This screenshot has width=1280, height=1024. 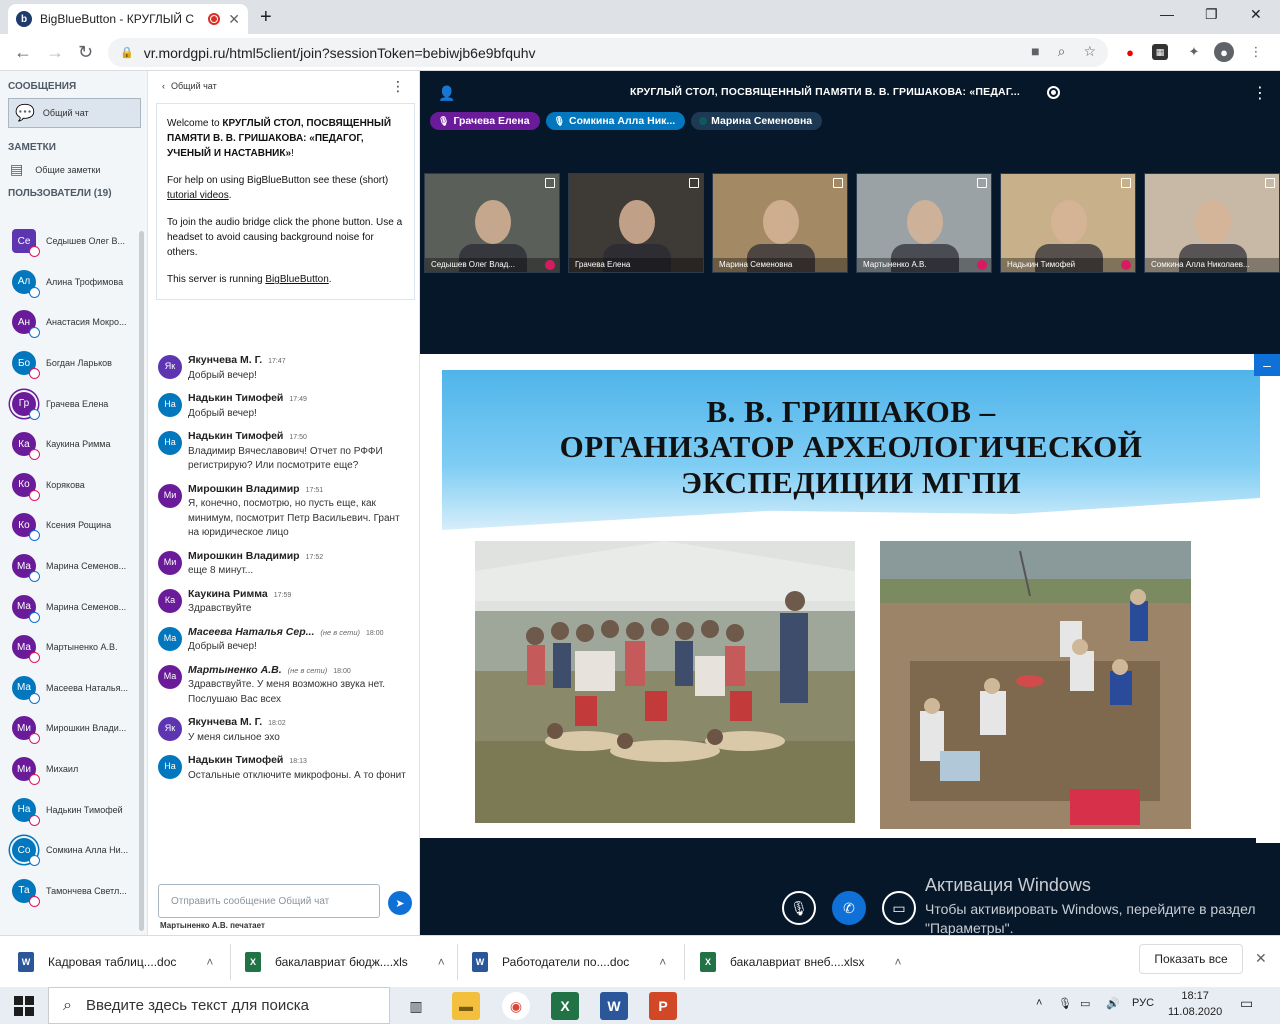 I want to click on download-item: W Кадровая таблиц....doc ˄, so click(x=115, y=962).